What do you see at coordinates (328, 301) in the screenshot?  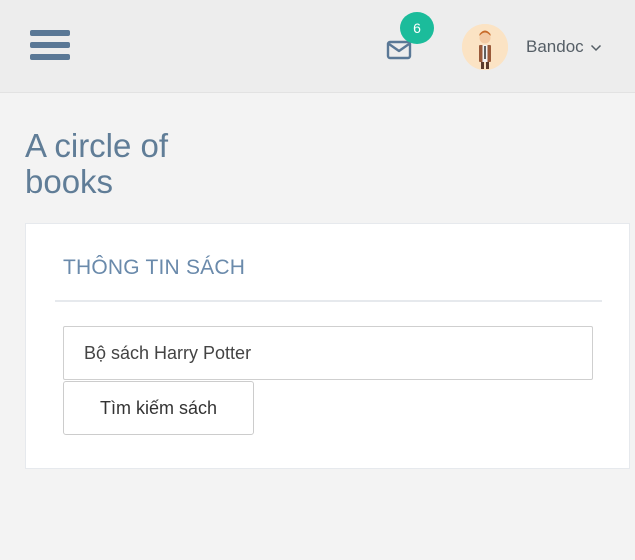 I see `panel-divider` at bounding box center [328, 301].